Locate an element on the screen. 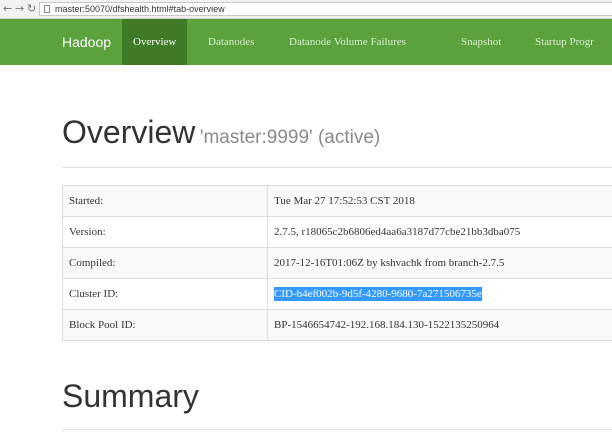  row-value: CID-b4ef002b-9d5f-4280-9680-7a271506735e is located at coordinates (439, 294).